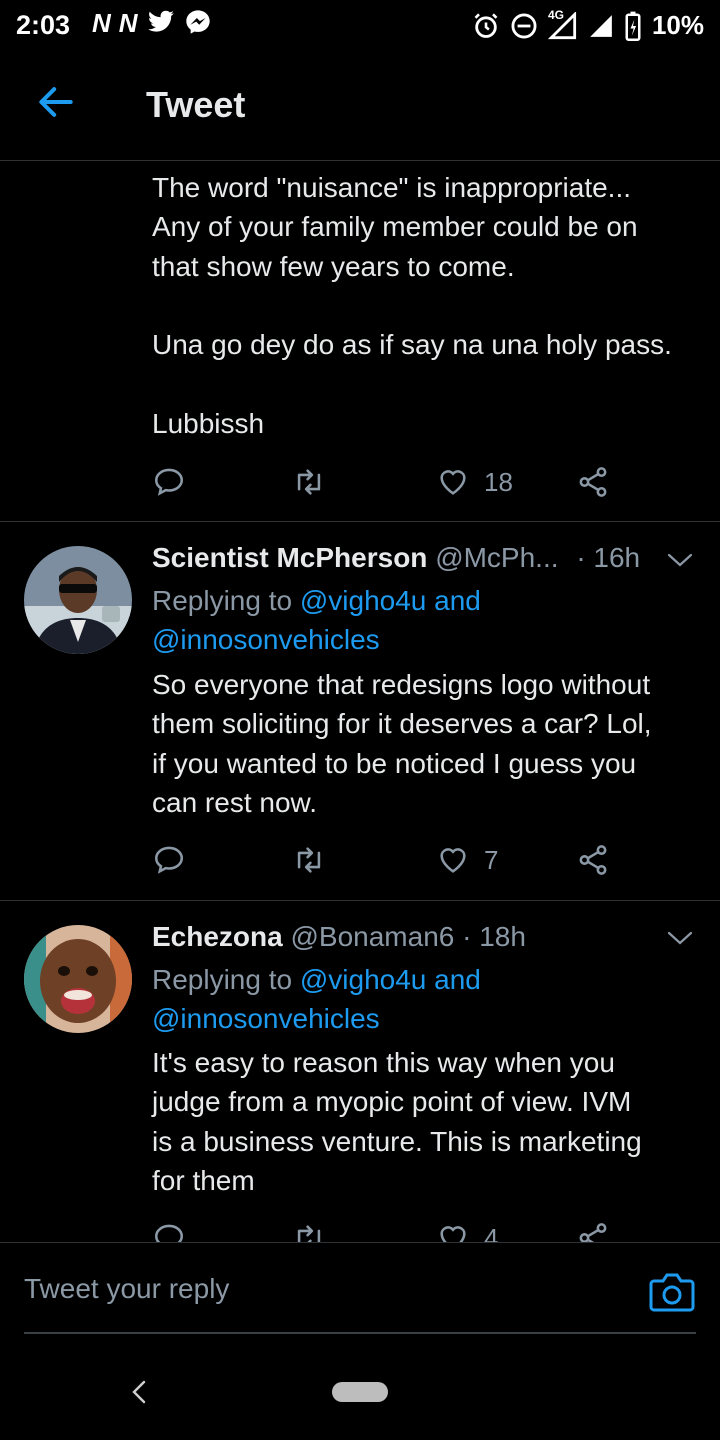  What do you see at coordinates (217, 936) in the screenshot?
I see `display-name: Echezona` at bounding box center [217, 936].